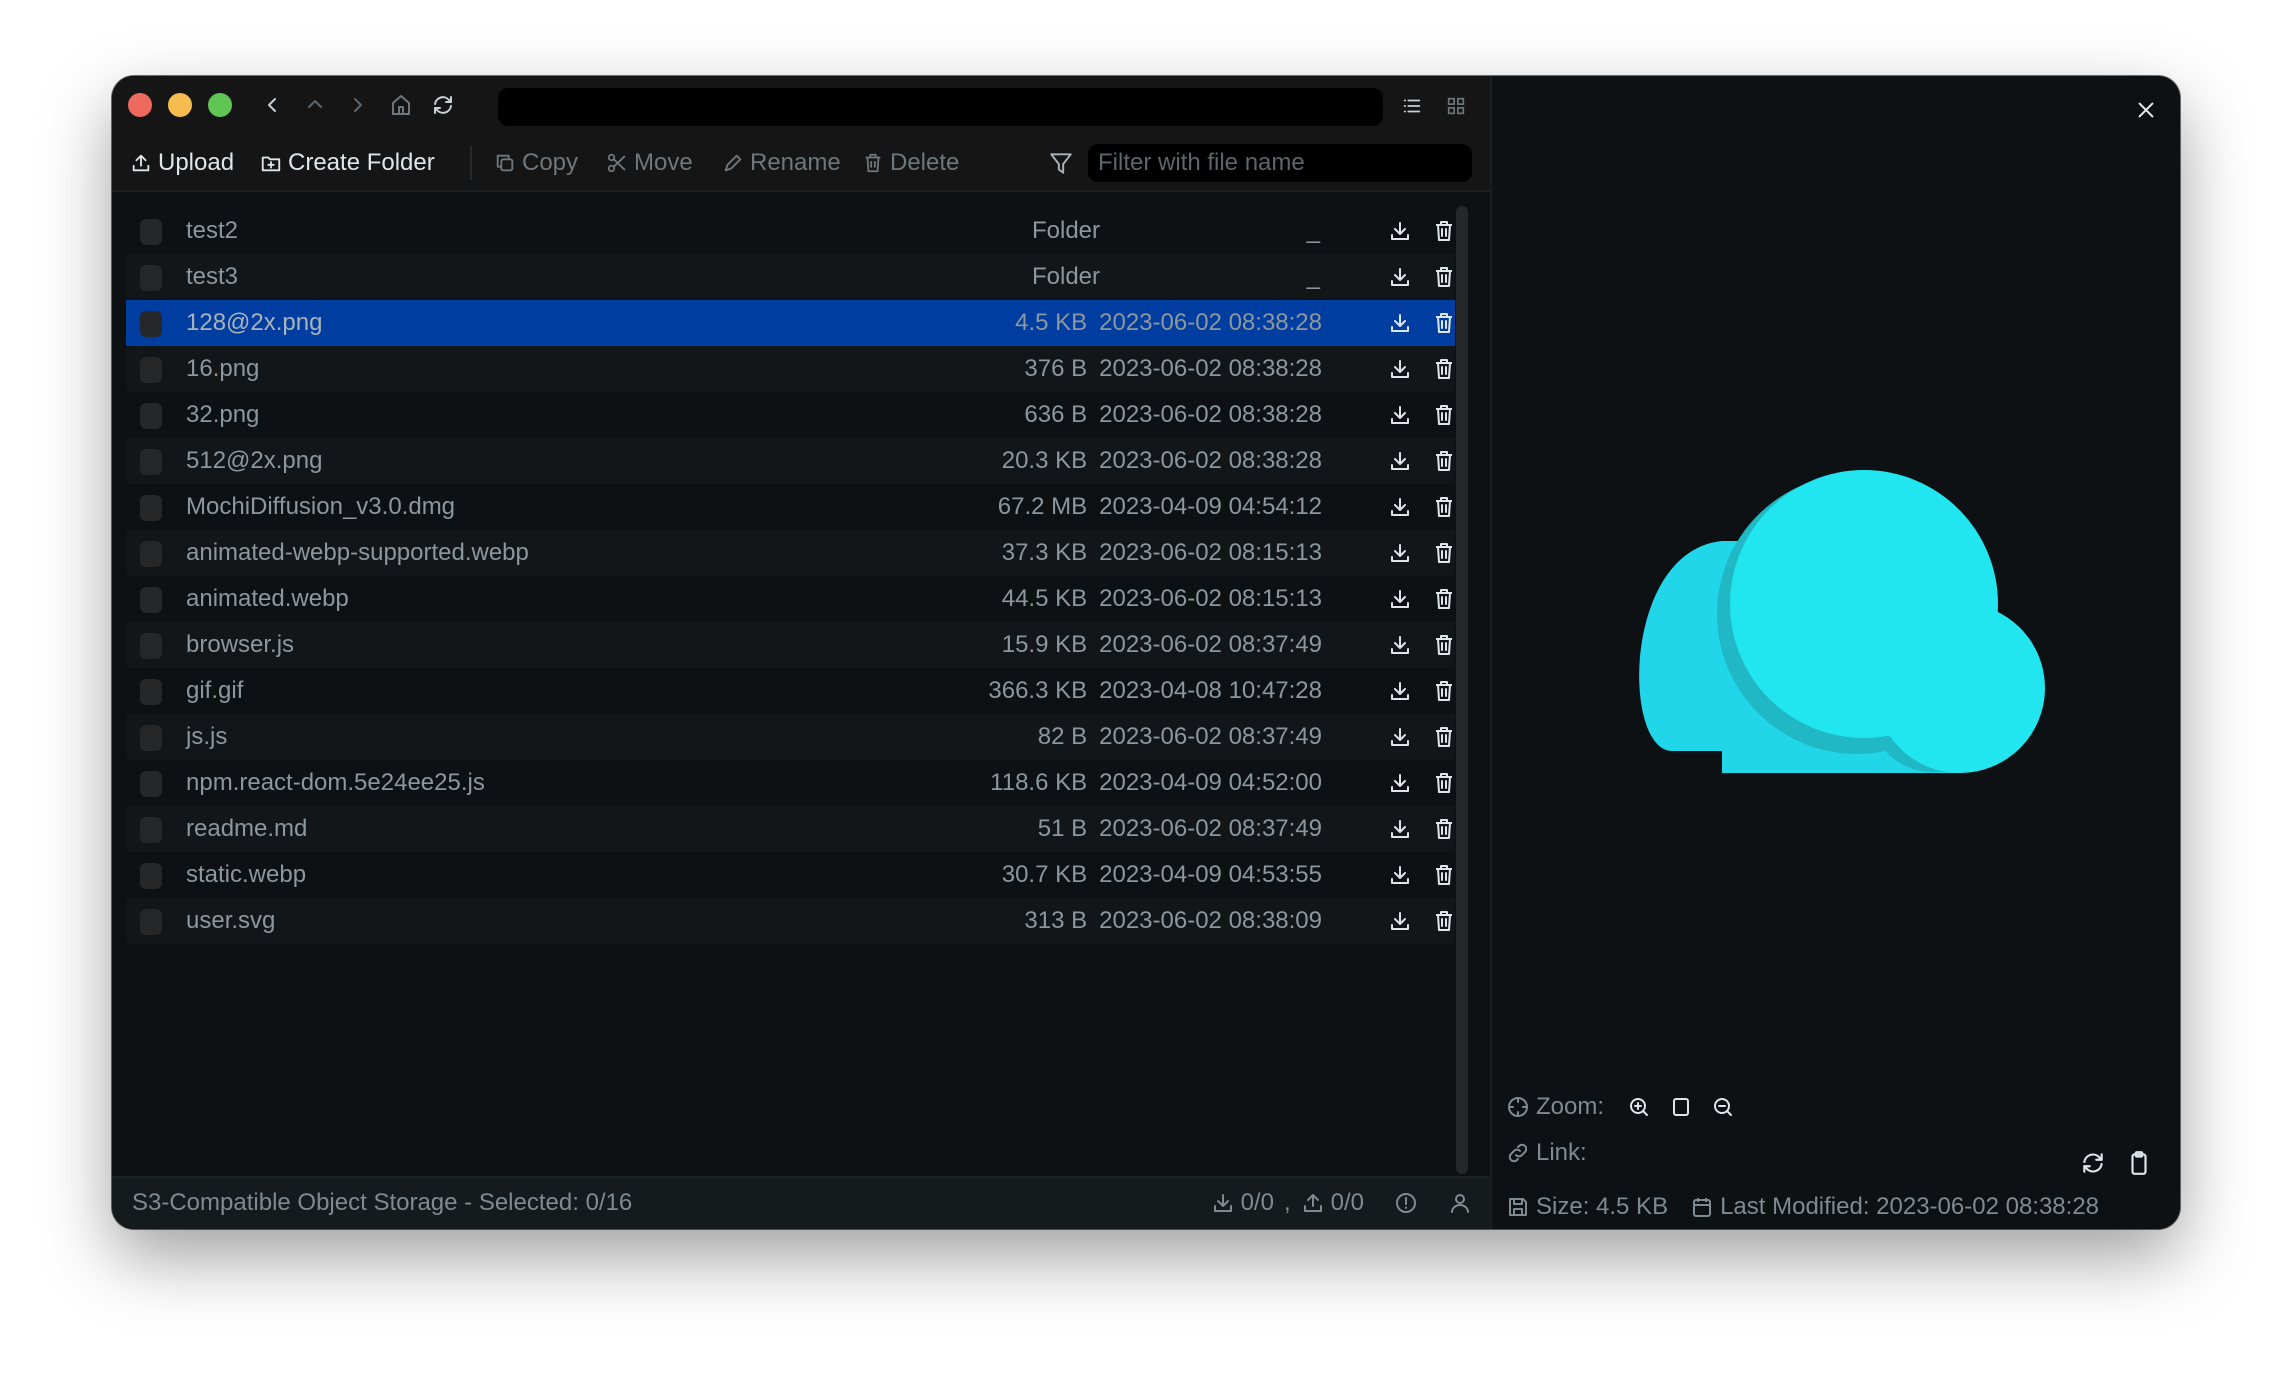  Describe the element at coordinates (793, 691) in the screenshot. I see `file-row: gif.gif 366.3 KB 2023-04-08 10:47:28` at that location.